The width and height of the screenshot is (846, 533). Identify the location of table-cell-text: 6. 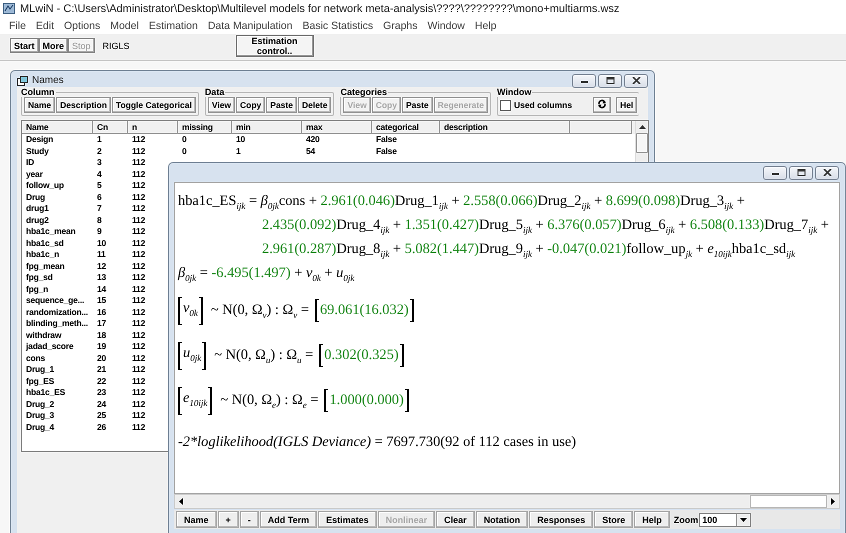
(99, 197).